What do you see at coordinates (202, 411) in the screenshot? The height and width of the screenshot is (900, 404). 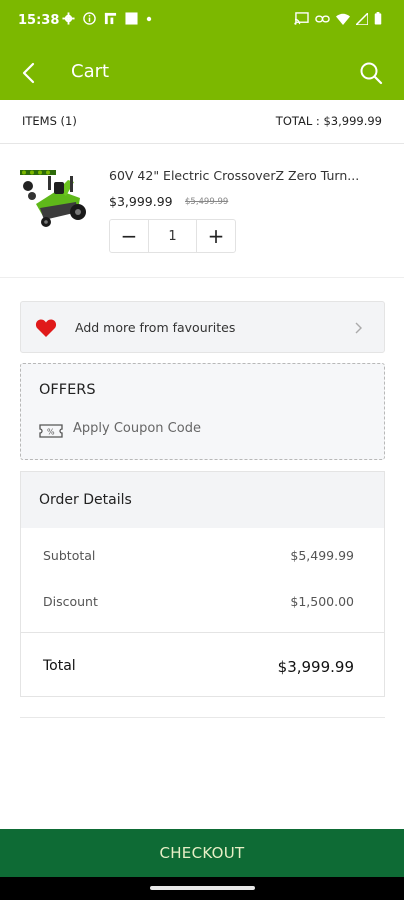 I see `offers-section: OFFERS % Apply Coupon Code` at bounding box center [202, 411].